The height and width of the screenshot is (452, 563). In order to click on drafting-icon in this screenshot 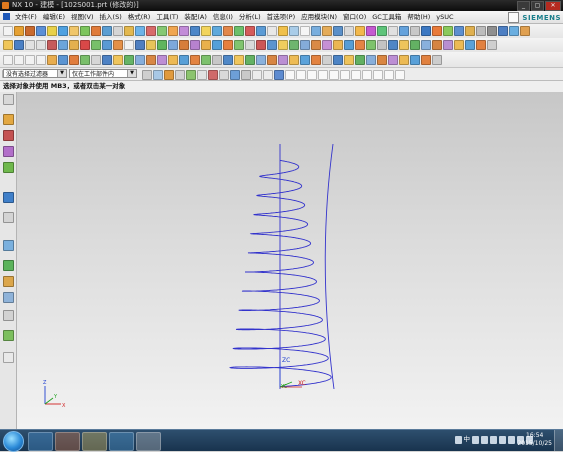, I will do `click(393, 60)`.